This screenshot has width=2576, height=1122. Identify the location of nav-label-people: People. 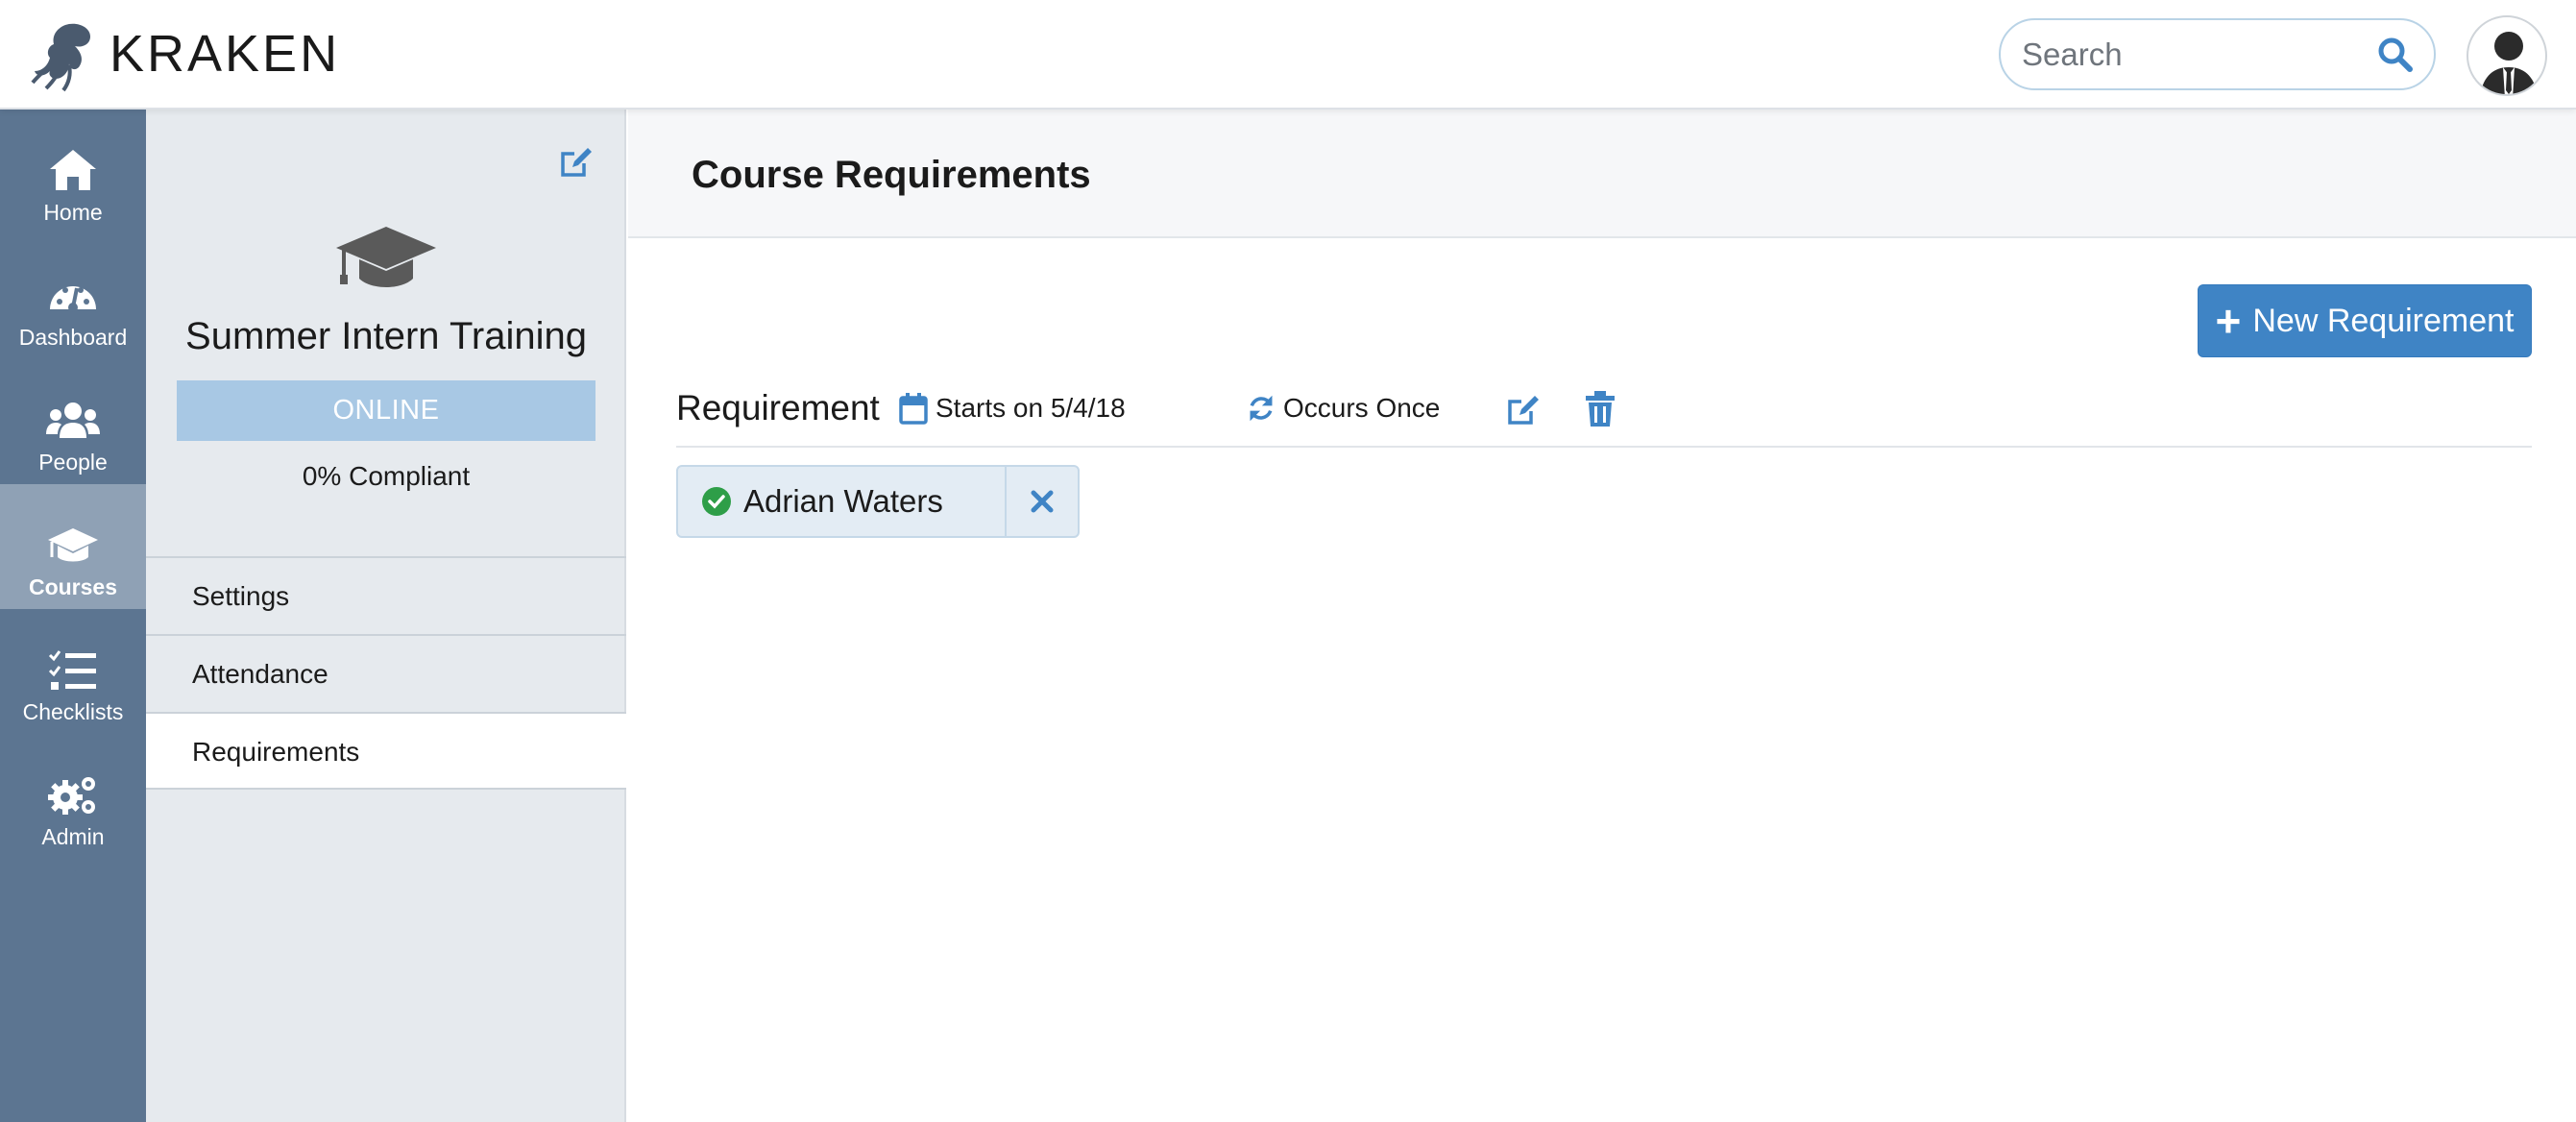
(73, 463).